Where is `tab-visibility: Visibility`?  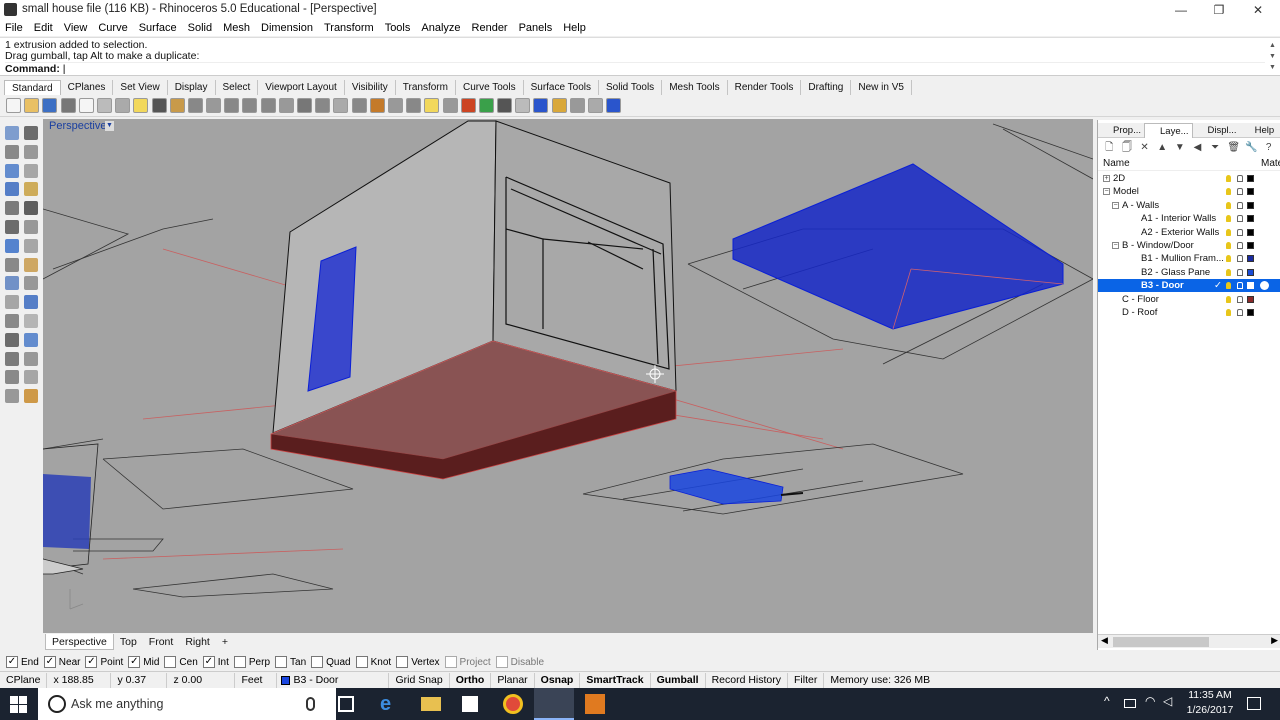
tab-visibility: Visibility is located at coordinates (370, 87).